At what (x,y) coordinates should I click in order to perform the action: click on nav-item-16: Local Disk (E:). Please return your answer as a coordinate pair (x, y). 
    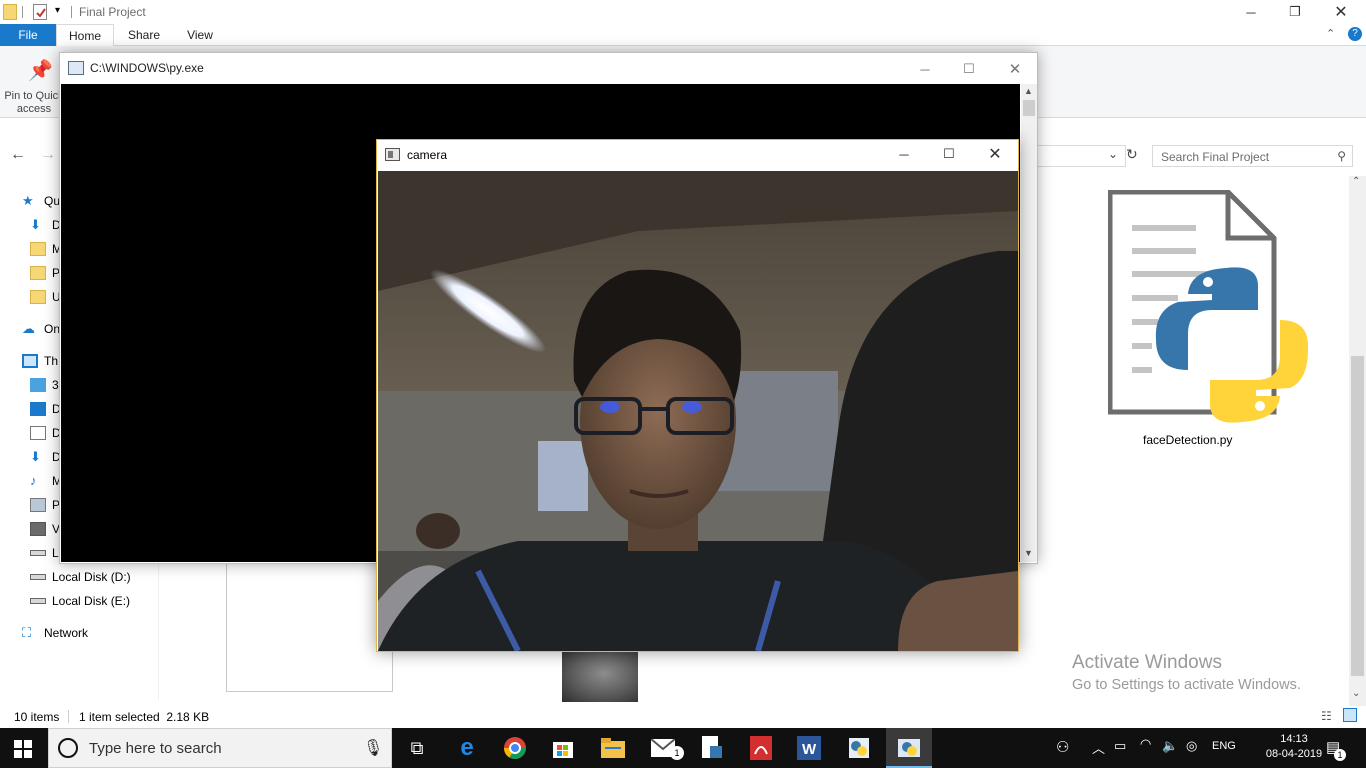
    Looking at the image, I should click on (80, 601).